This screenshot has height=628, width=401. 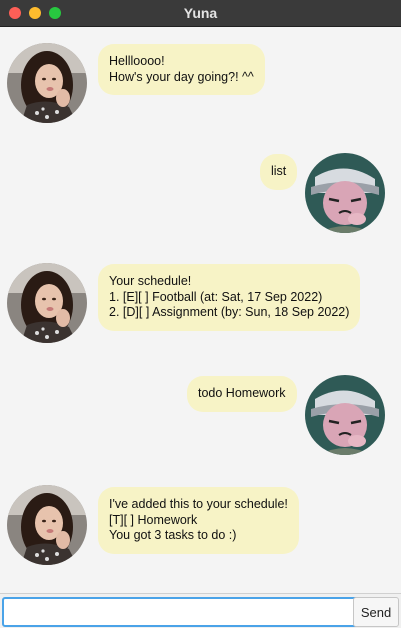 What do you see at coordinates (150, 281) in the screenshot?
I see `message-text-line: Your schedule!` at bounding box center [150, 281].